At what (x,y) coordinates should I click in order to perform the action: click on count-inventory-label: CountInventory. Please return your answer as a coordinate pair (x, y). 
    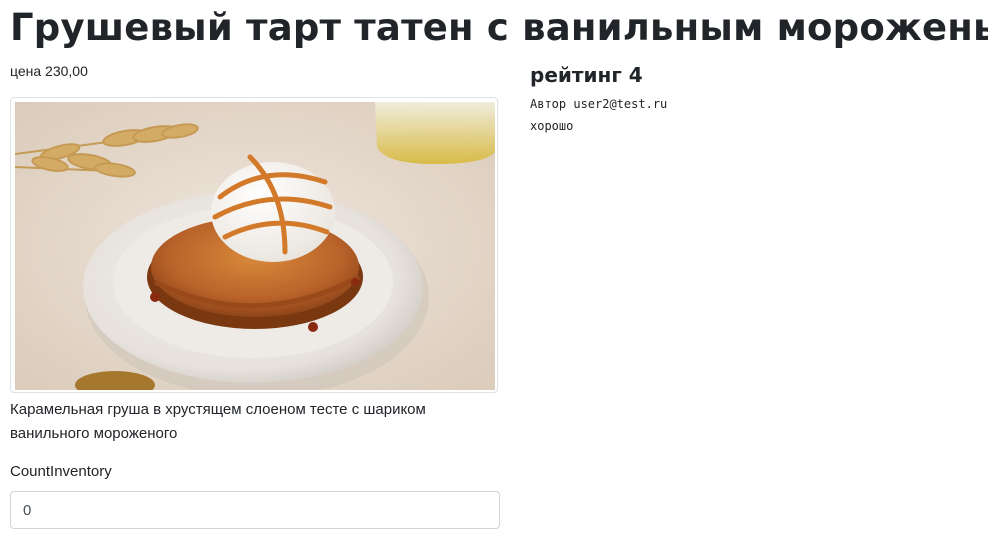
    Looking at the image, I should click on (61, 471).